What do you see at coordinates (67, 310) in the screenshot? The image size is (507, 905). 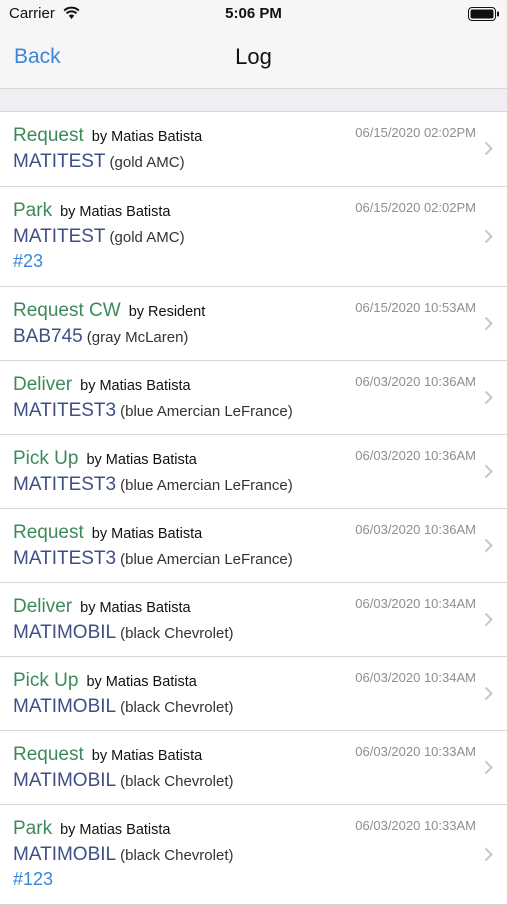 I see `log-action: Request CW` at bounding box center [67, 310].